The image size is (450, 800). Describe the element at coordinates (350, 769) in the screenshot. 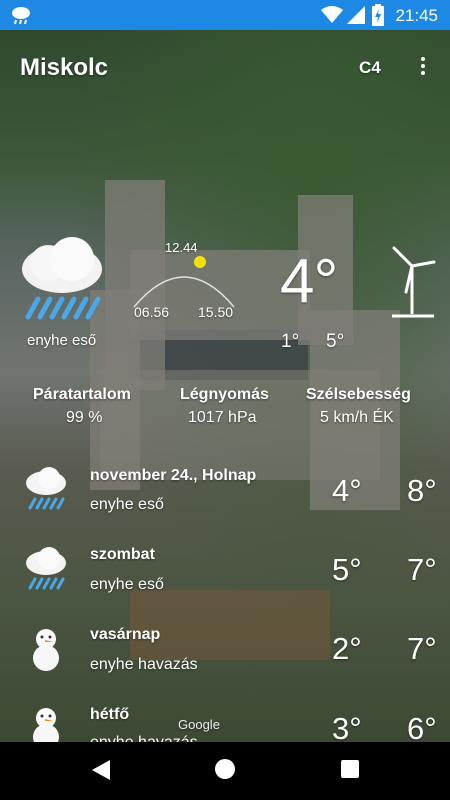

I see `recents-icon` at that location.